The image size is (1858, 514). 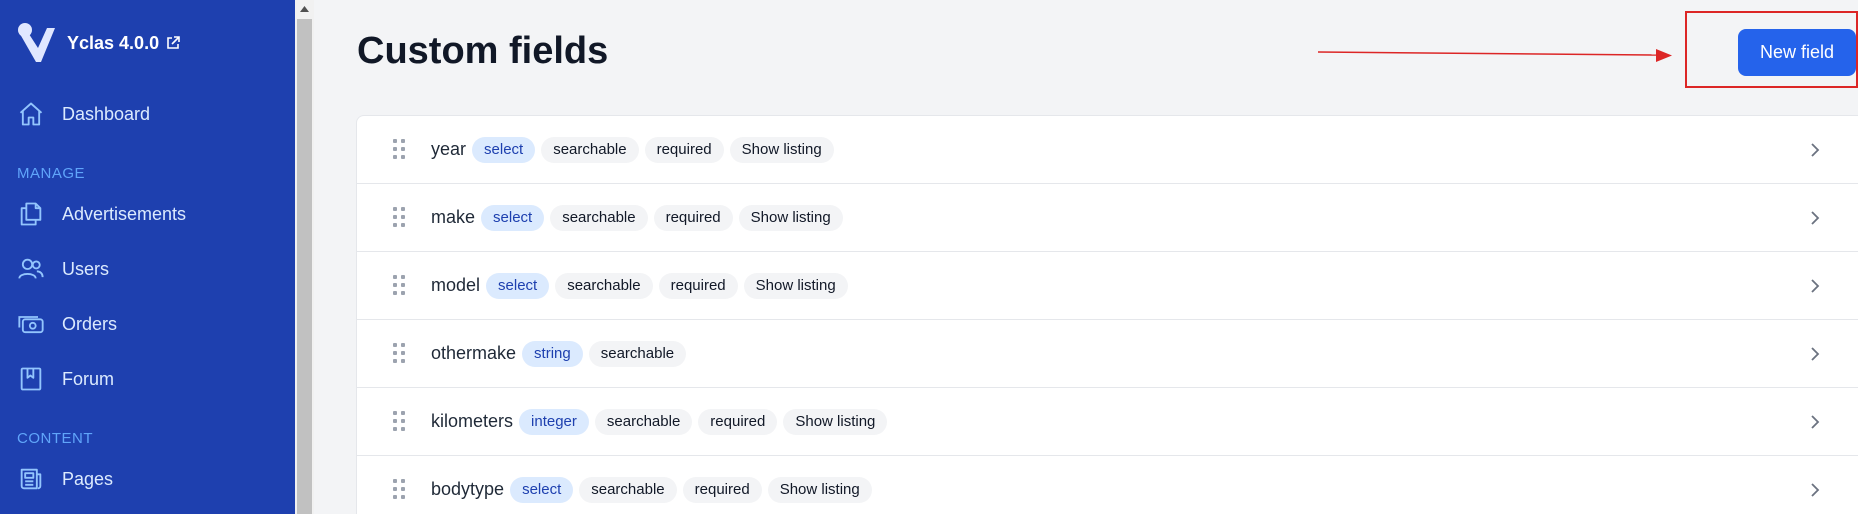 I want to click on sidebar-item-orders: Orders, so click(x=67, y=324).